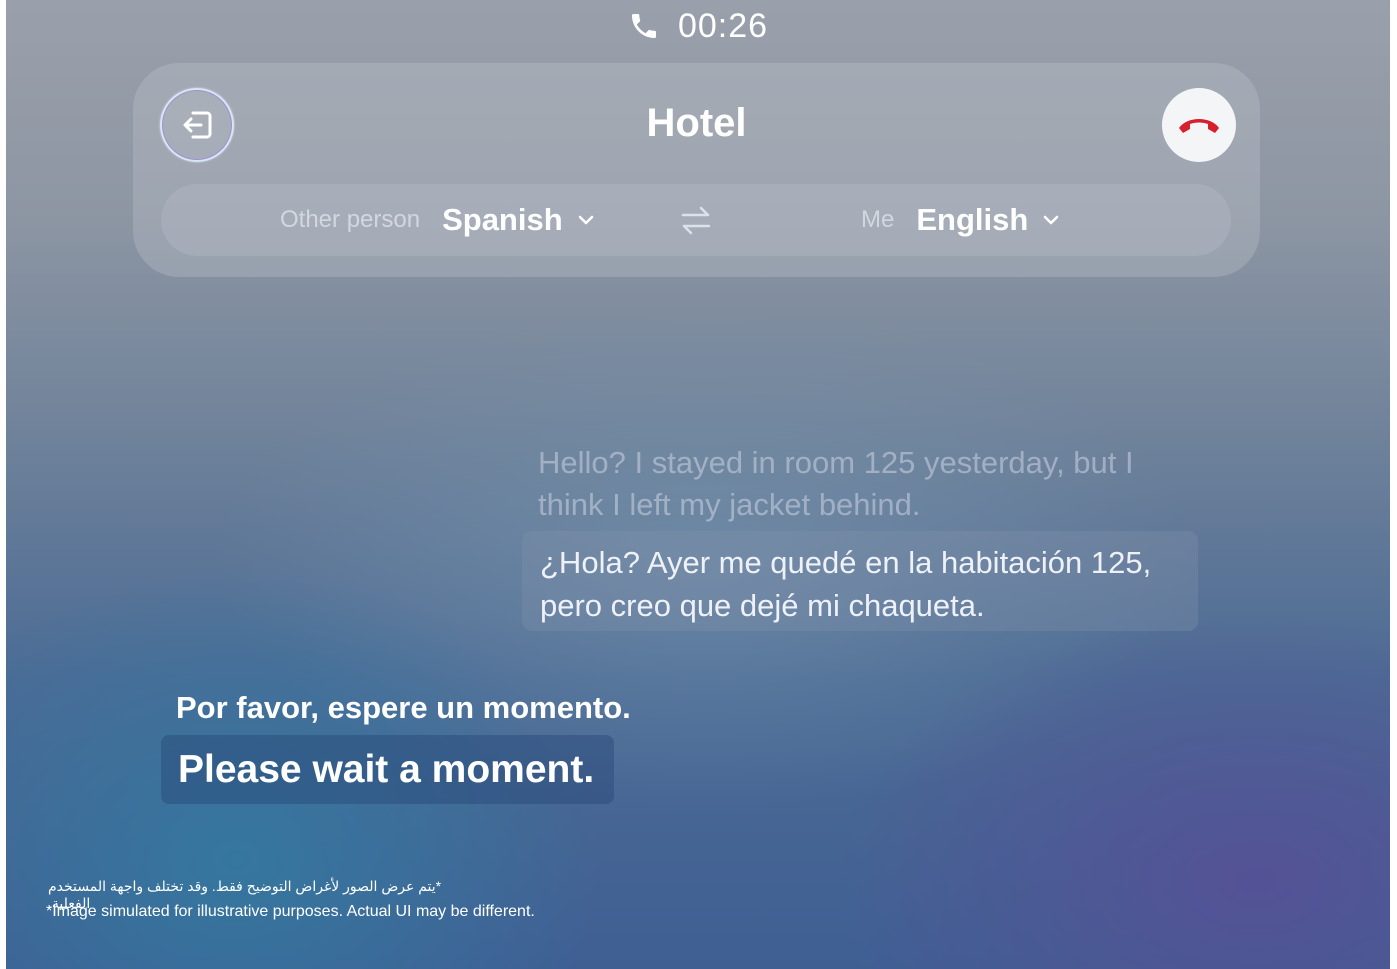 This screenshot has height=969, width=1397. Describe the element at coordinates (878, 219) in the screenshot. I see `me-label: Me` at that location.